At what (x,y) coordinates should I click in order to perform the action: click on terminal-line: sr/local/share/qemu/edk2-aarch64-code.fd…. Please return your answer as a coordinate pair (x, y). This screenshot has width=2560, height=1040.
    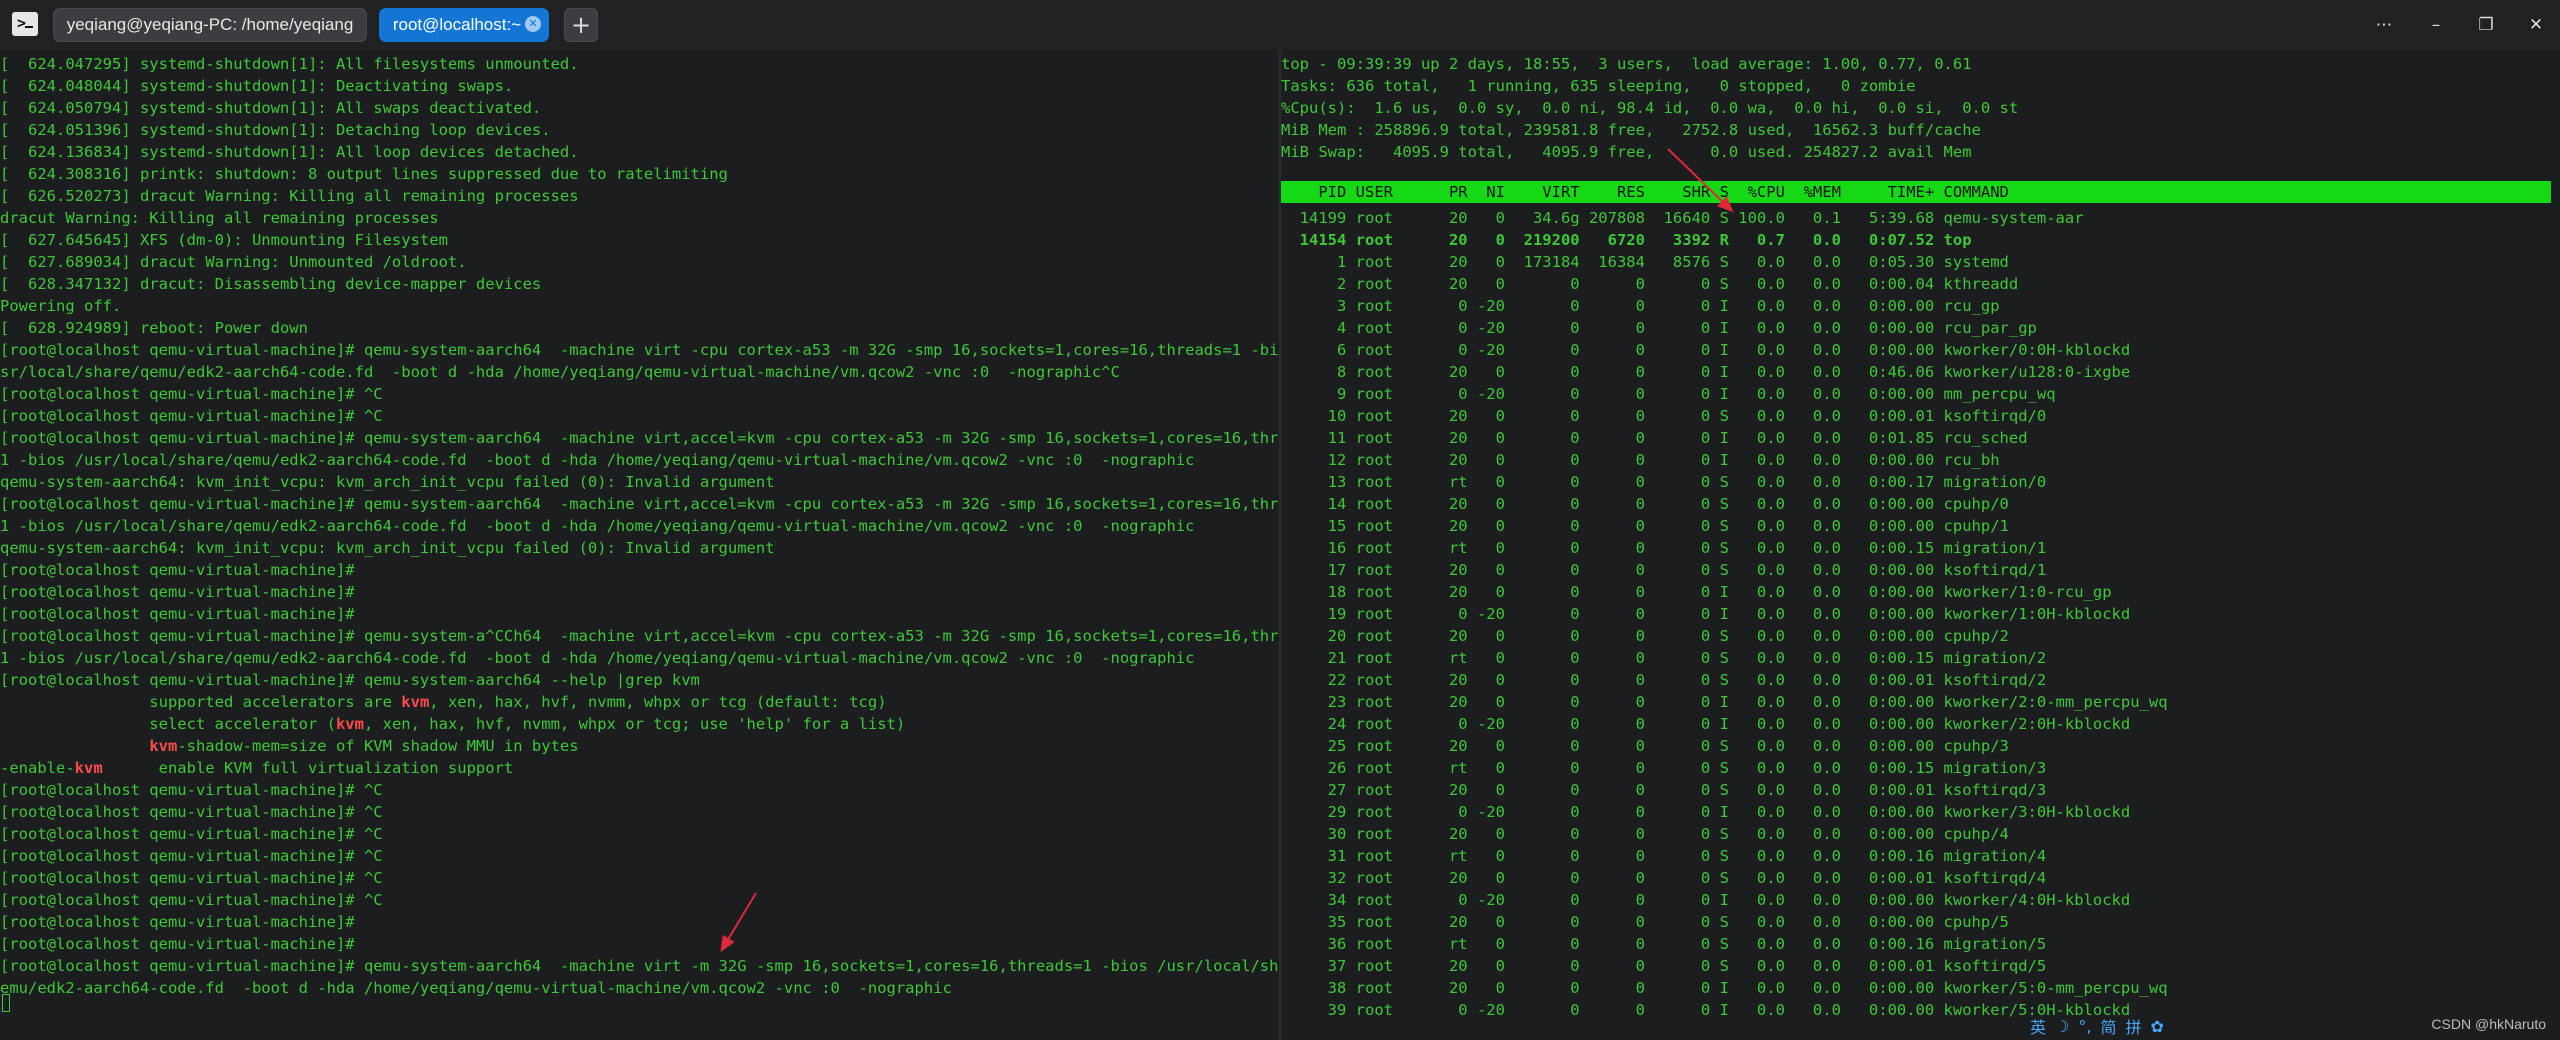
    Looking at the image, I should click on (560, 372).